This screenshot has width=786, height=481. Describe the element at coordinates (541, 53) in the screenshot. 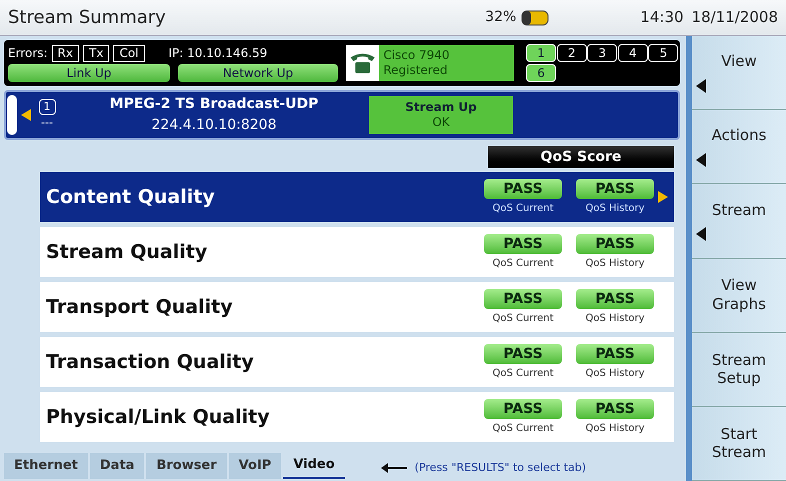

I see `port-tab: 1` at that location.